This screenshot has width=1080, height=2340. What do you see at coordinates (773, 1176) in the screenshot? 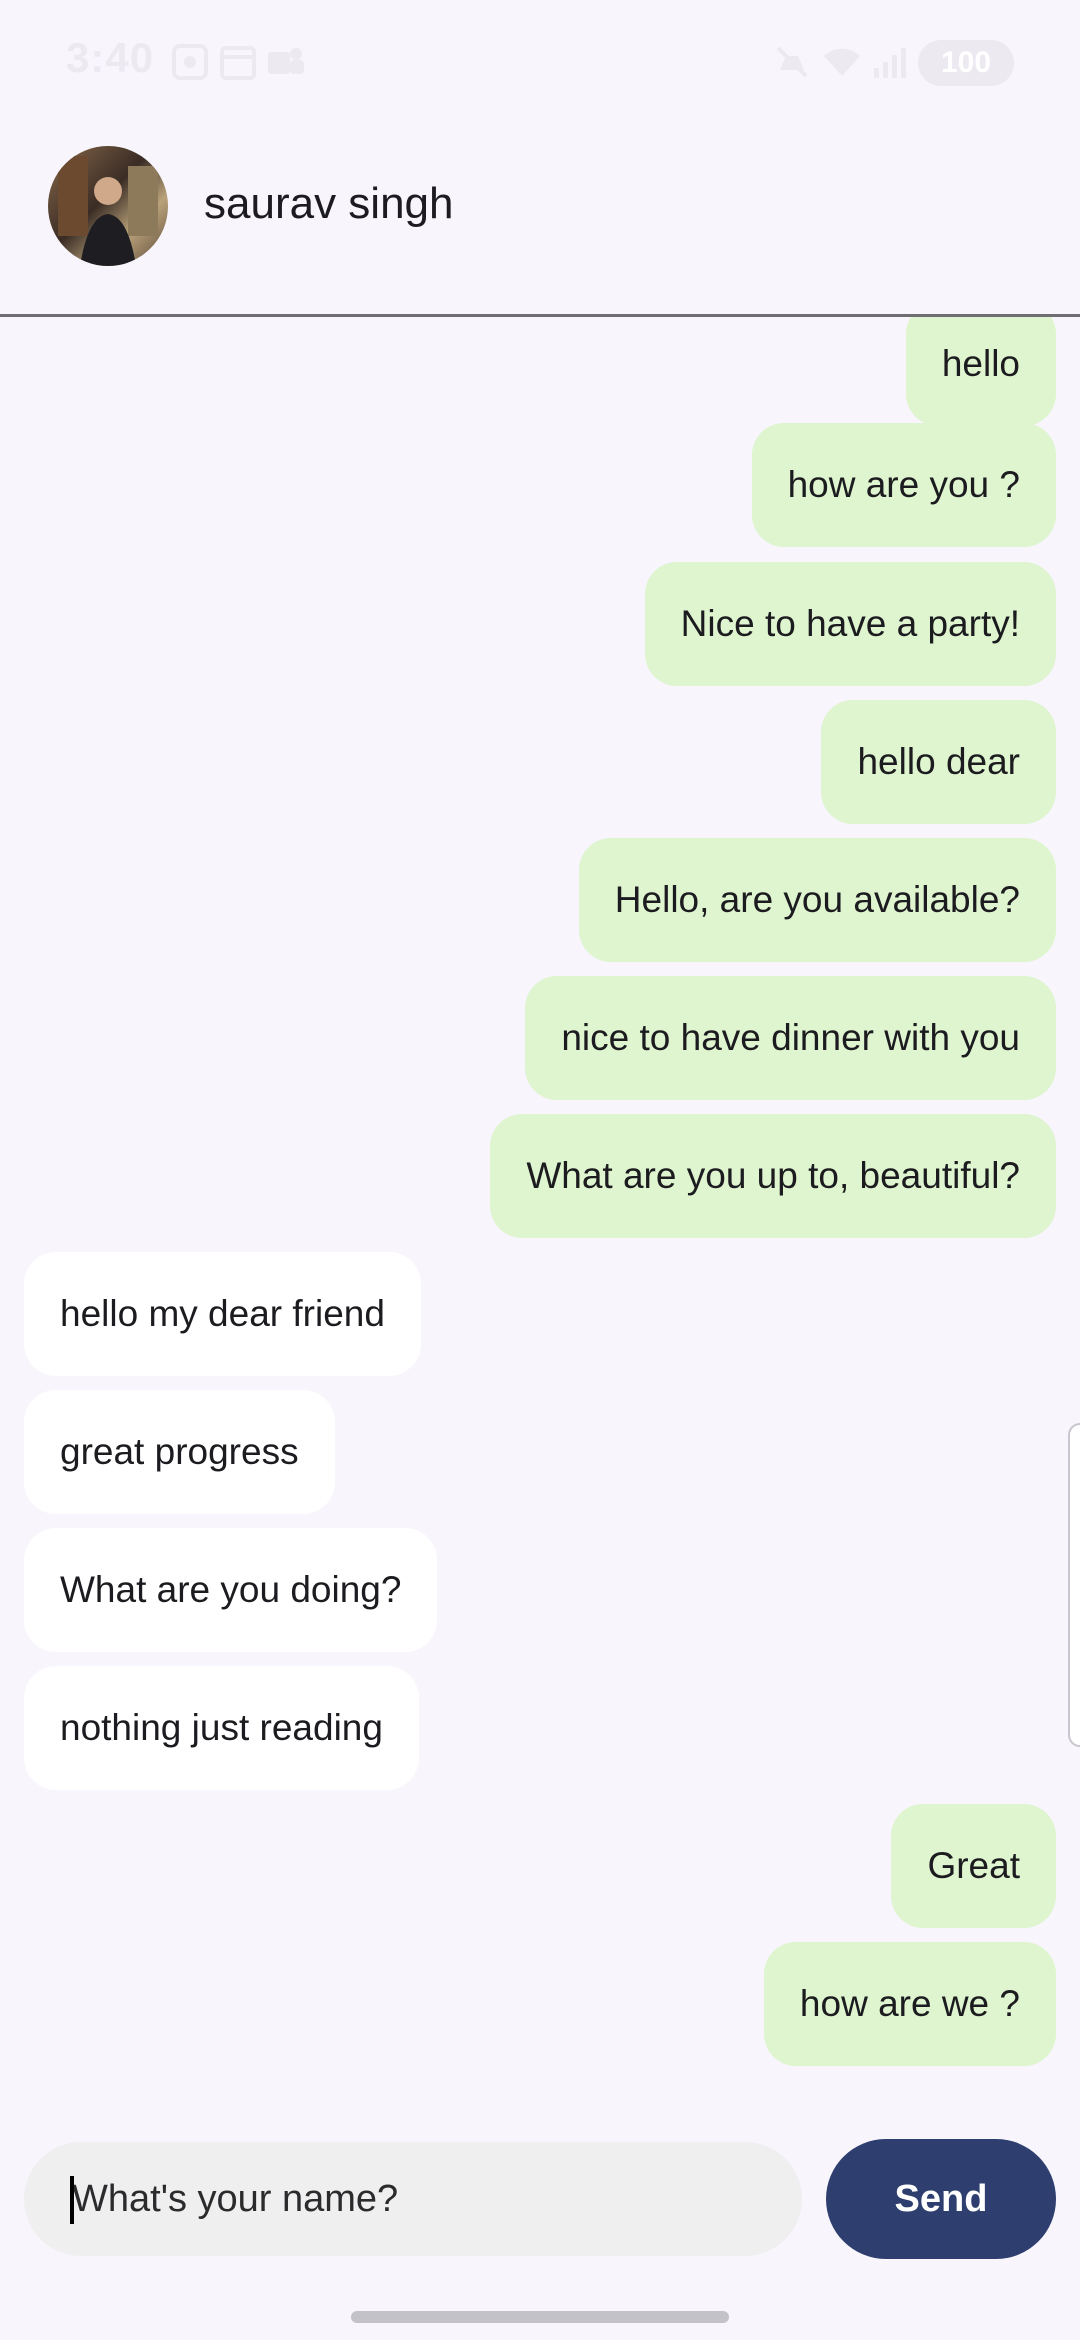
I see `message-bubble-sent: What are you up to, beautiful?` at bounding box center [773, 1176].